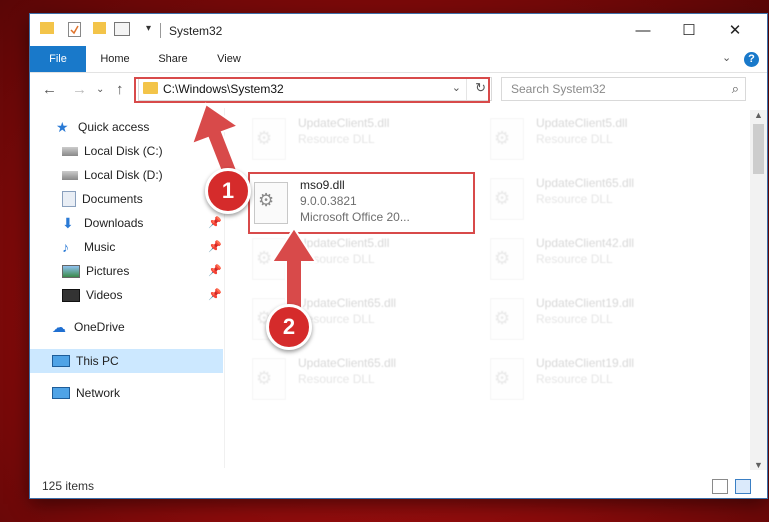  Describe the element at coordinates (228, 191) in the screenshot. I see `step-badge-1: 1` at that location.